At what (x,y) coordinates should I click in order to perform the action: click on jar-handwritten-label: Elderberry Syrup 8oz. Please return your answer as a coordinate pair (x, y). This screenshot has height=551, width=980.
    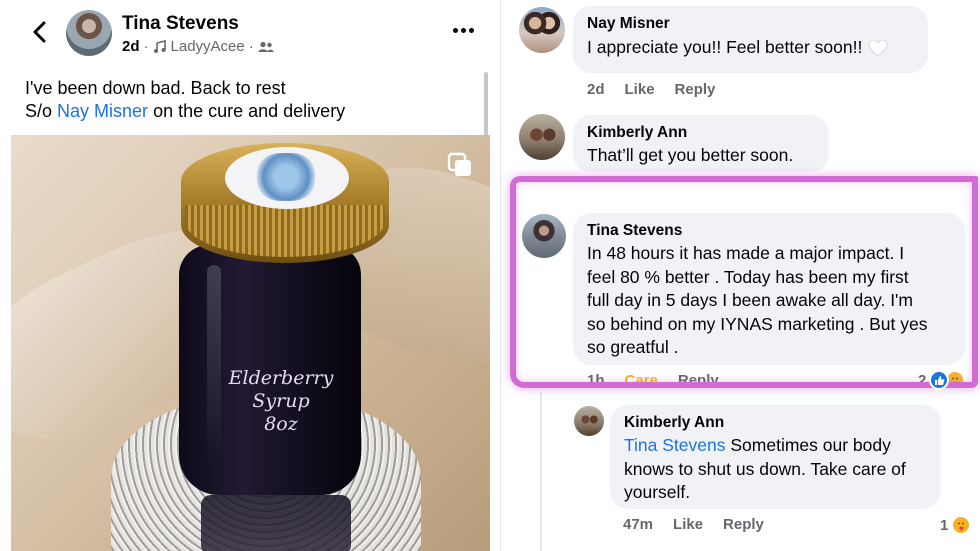
    Looking at the image, I should click on (281, 401).